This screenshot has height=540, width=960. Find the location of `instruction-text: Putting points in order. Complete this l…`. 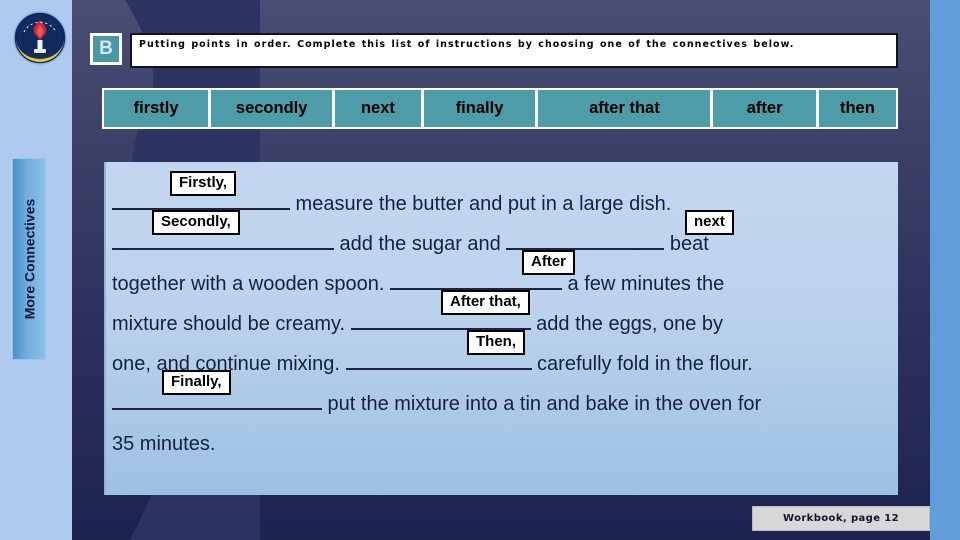

instruction-text: Putting points in order. Complete this l… is located at coordinates (467, 44).